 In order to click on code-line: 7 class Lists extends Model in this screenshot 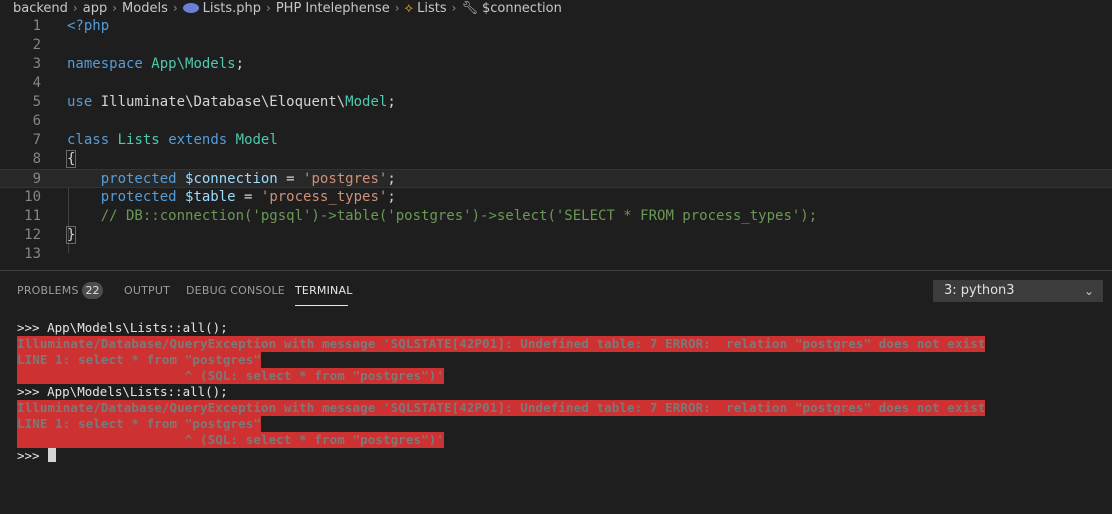, I will do `click(556, 140)`.